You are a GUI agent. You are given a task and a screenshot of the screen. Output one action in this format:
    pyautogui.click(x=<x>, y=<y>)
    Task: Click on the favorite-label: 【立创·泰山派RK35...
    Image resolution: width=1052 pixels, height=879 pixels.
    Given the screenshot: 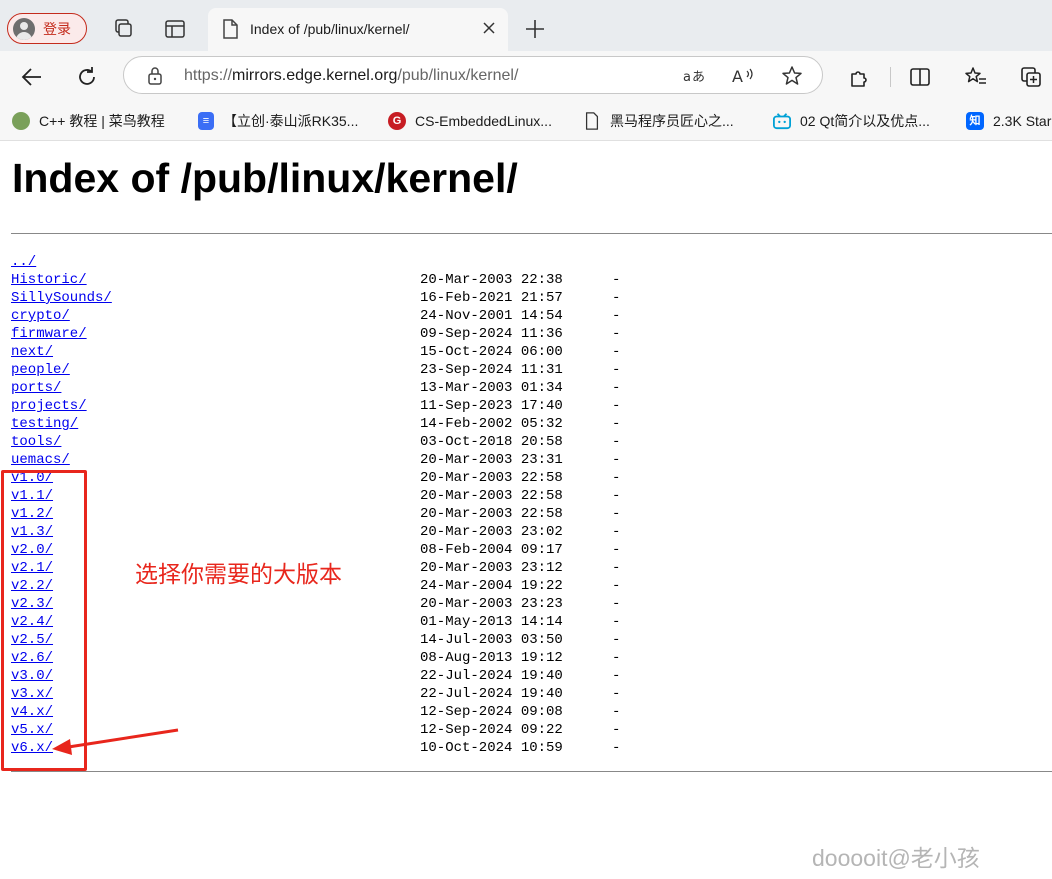 What is the action you would take?
    pyautogui.click(x=291, y=121)
    